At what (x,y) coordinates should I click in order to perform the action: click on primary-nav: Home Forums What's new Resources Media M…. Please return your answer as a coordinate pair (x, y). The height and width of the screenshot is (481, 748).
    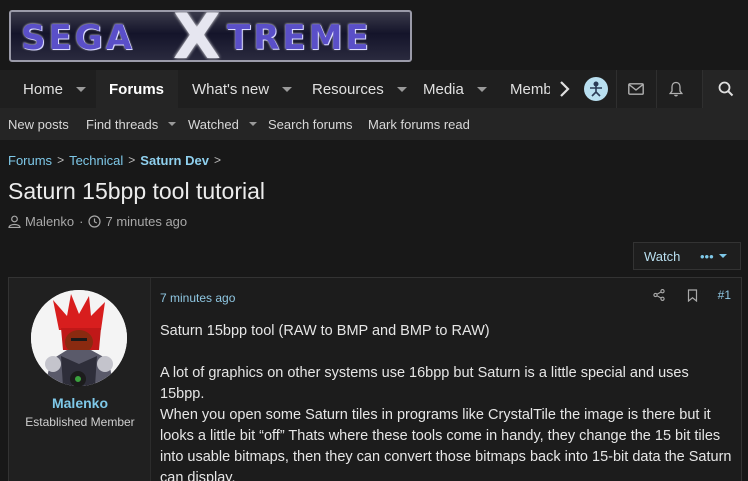
    Looking at the image, I should click on (374, 89).